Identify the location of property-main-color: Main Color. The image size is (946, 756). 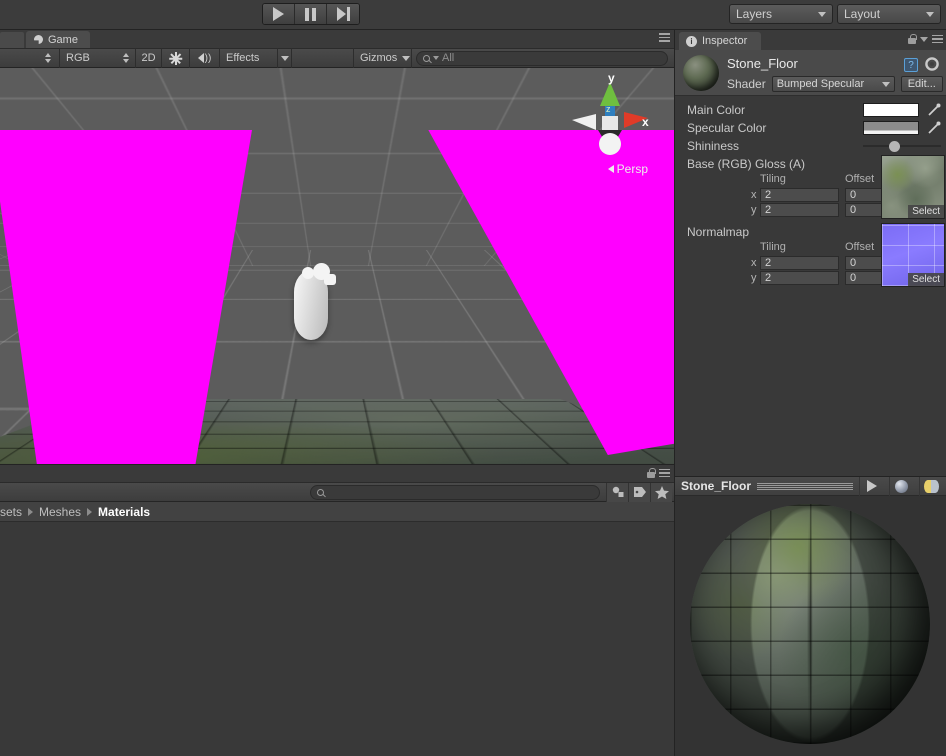
(810, 110).